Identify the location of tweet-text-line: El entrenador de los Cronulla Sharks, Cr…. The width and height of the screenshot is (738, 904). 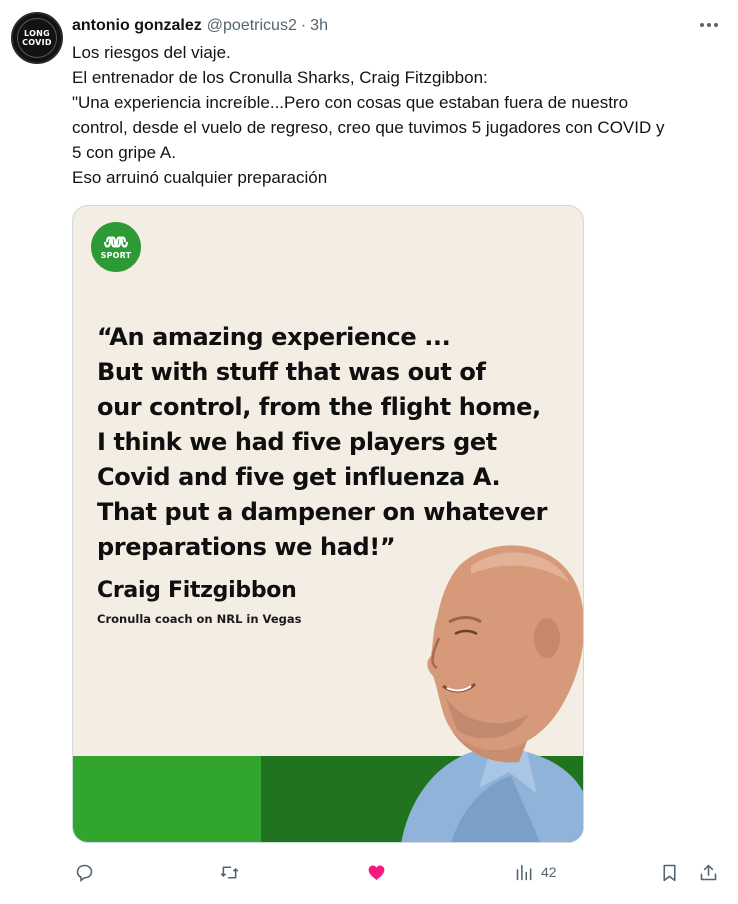
(280, 77).